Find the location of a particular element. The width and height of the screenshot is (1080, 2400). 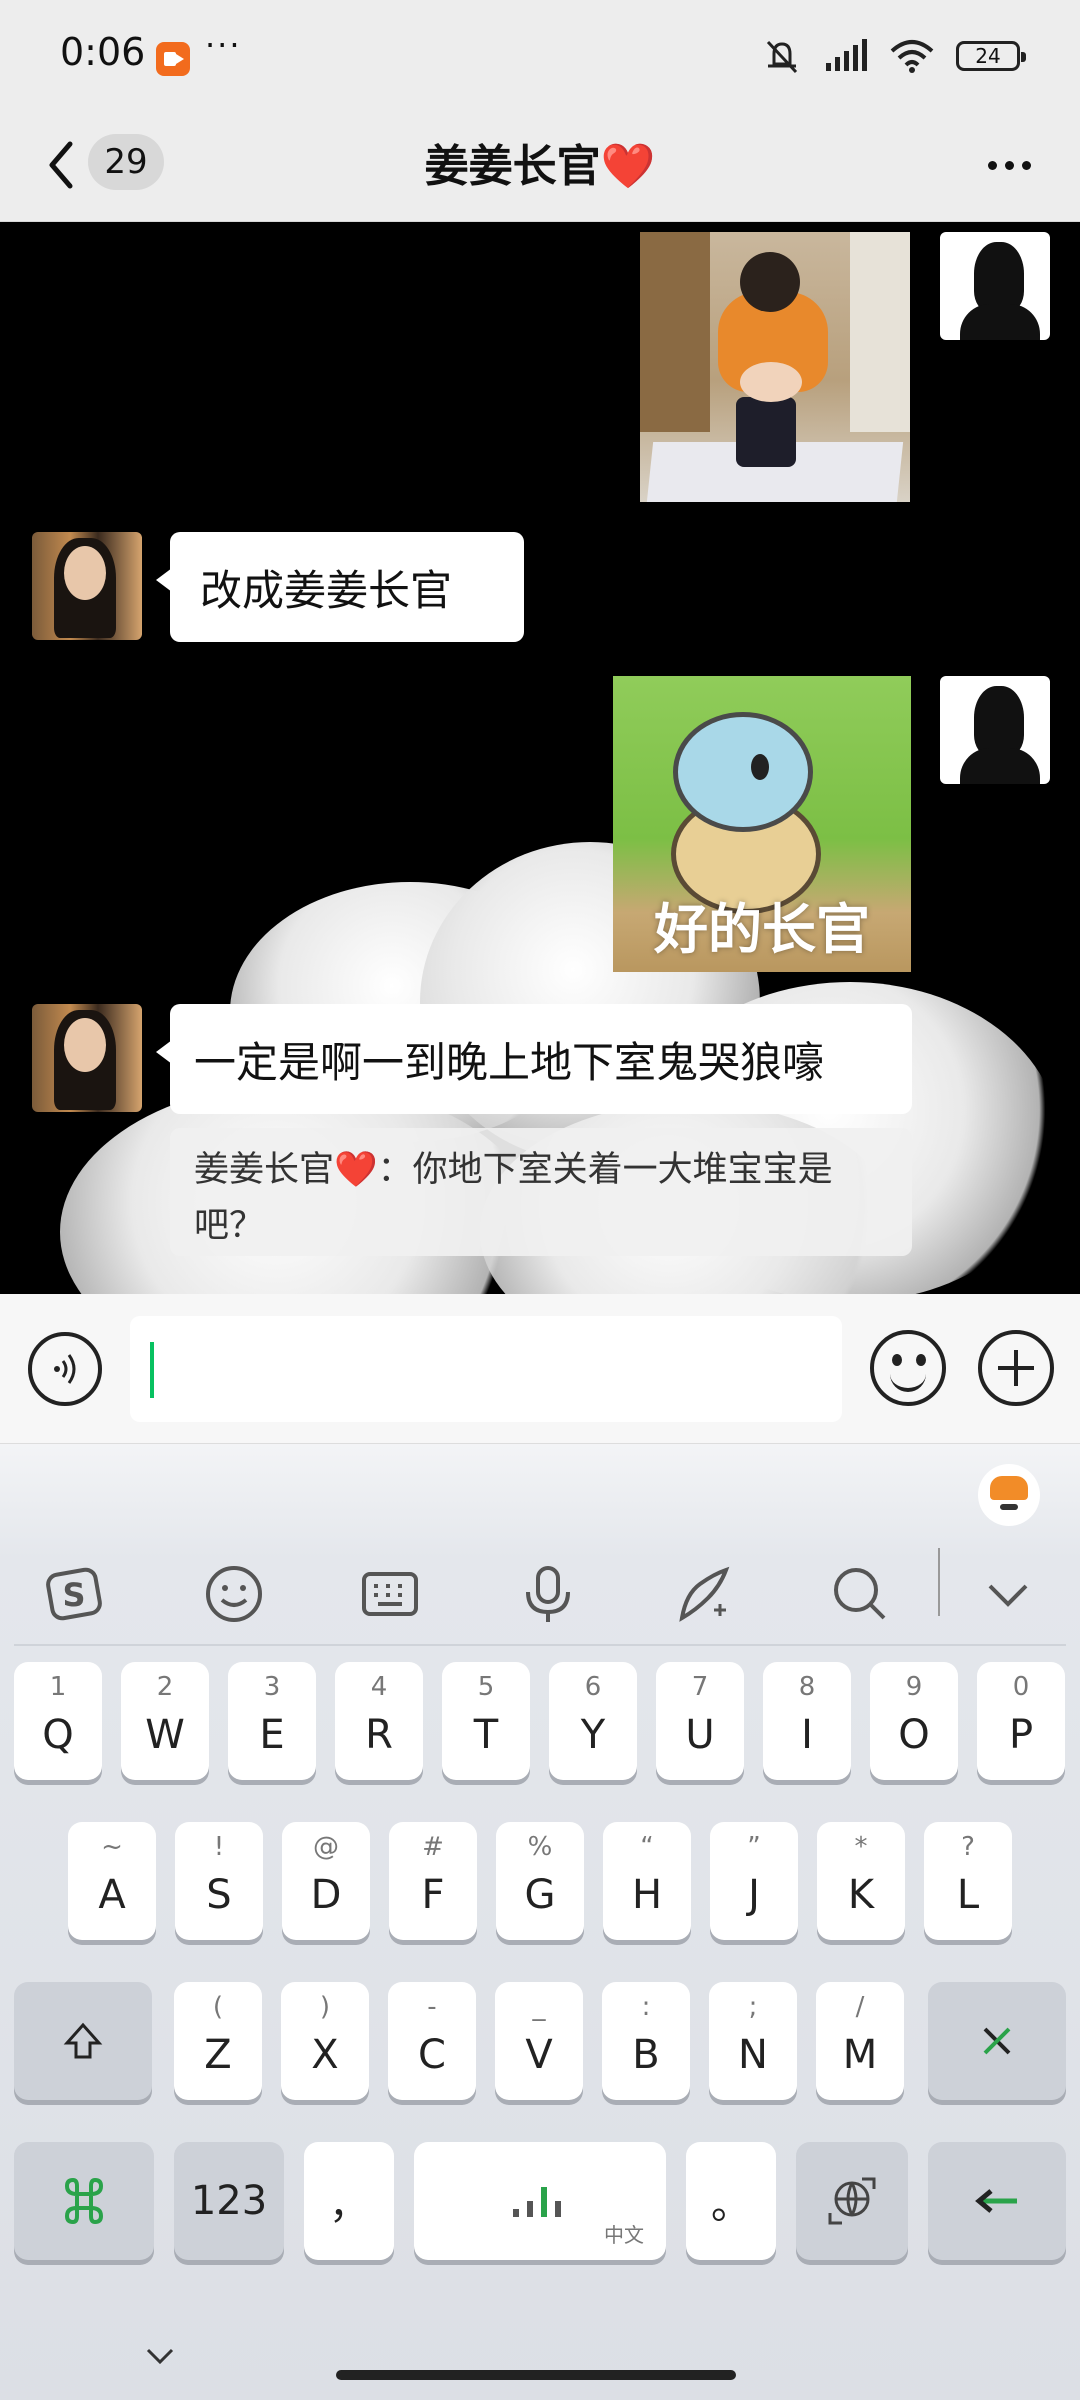

collapse-keyboard-icon is located at coordinates (1008, 1594).